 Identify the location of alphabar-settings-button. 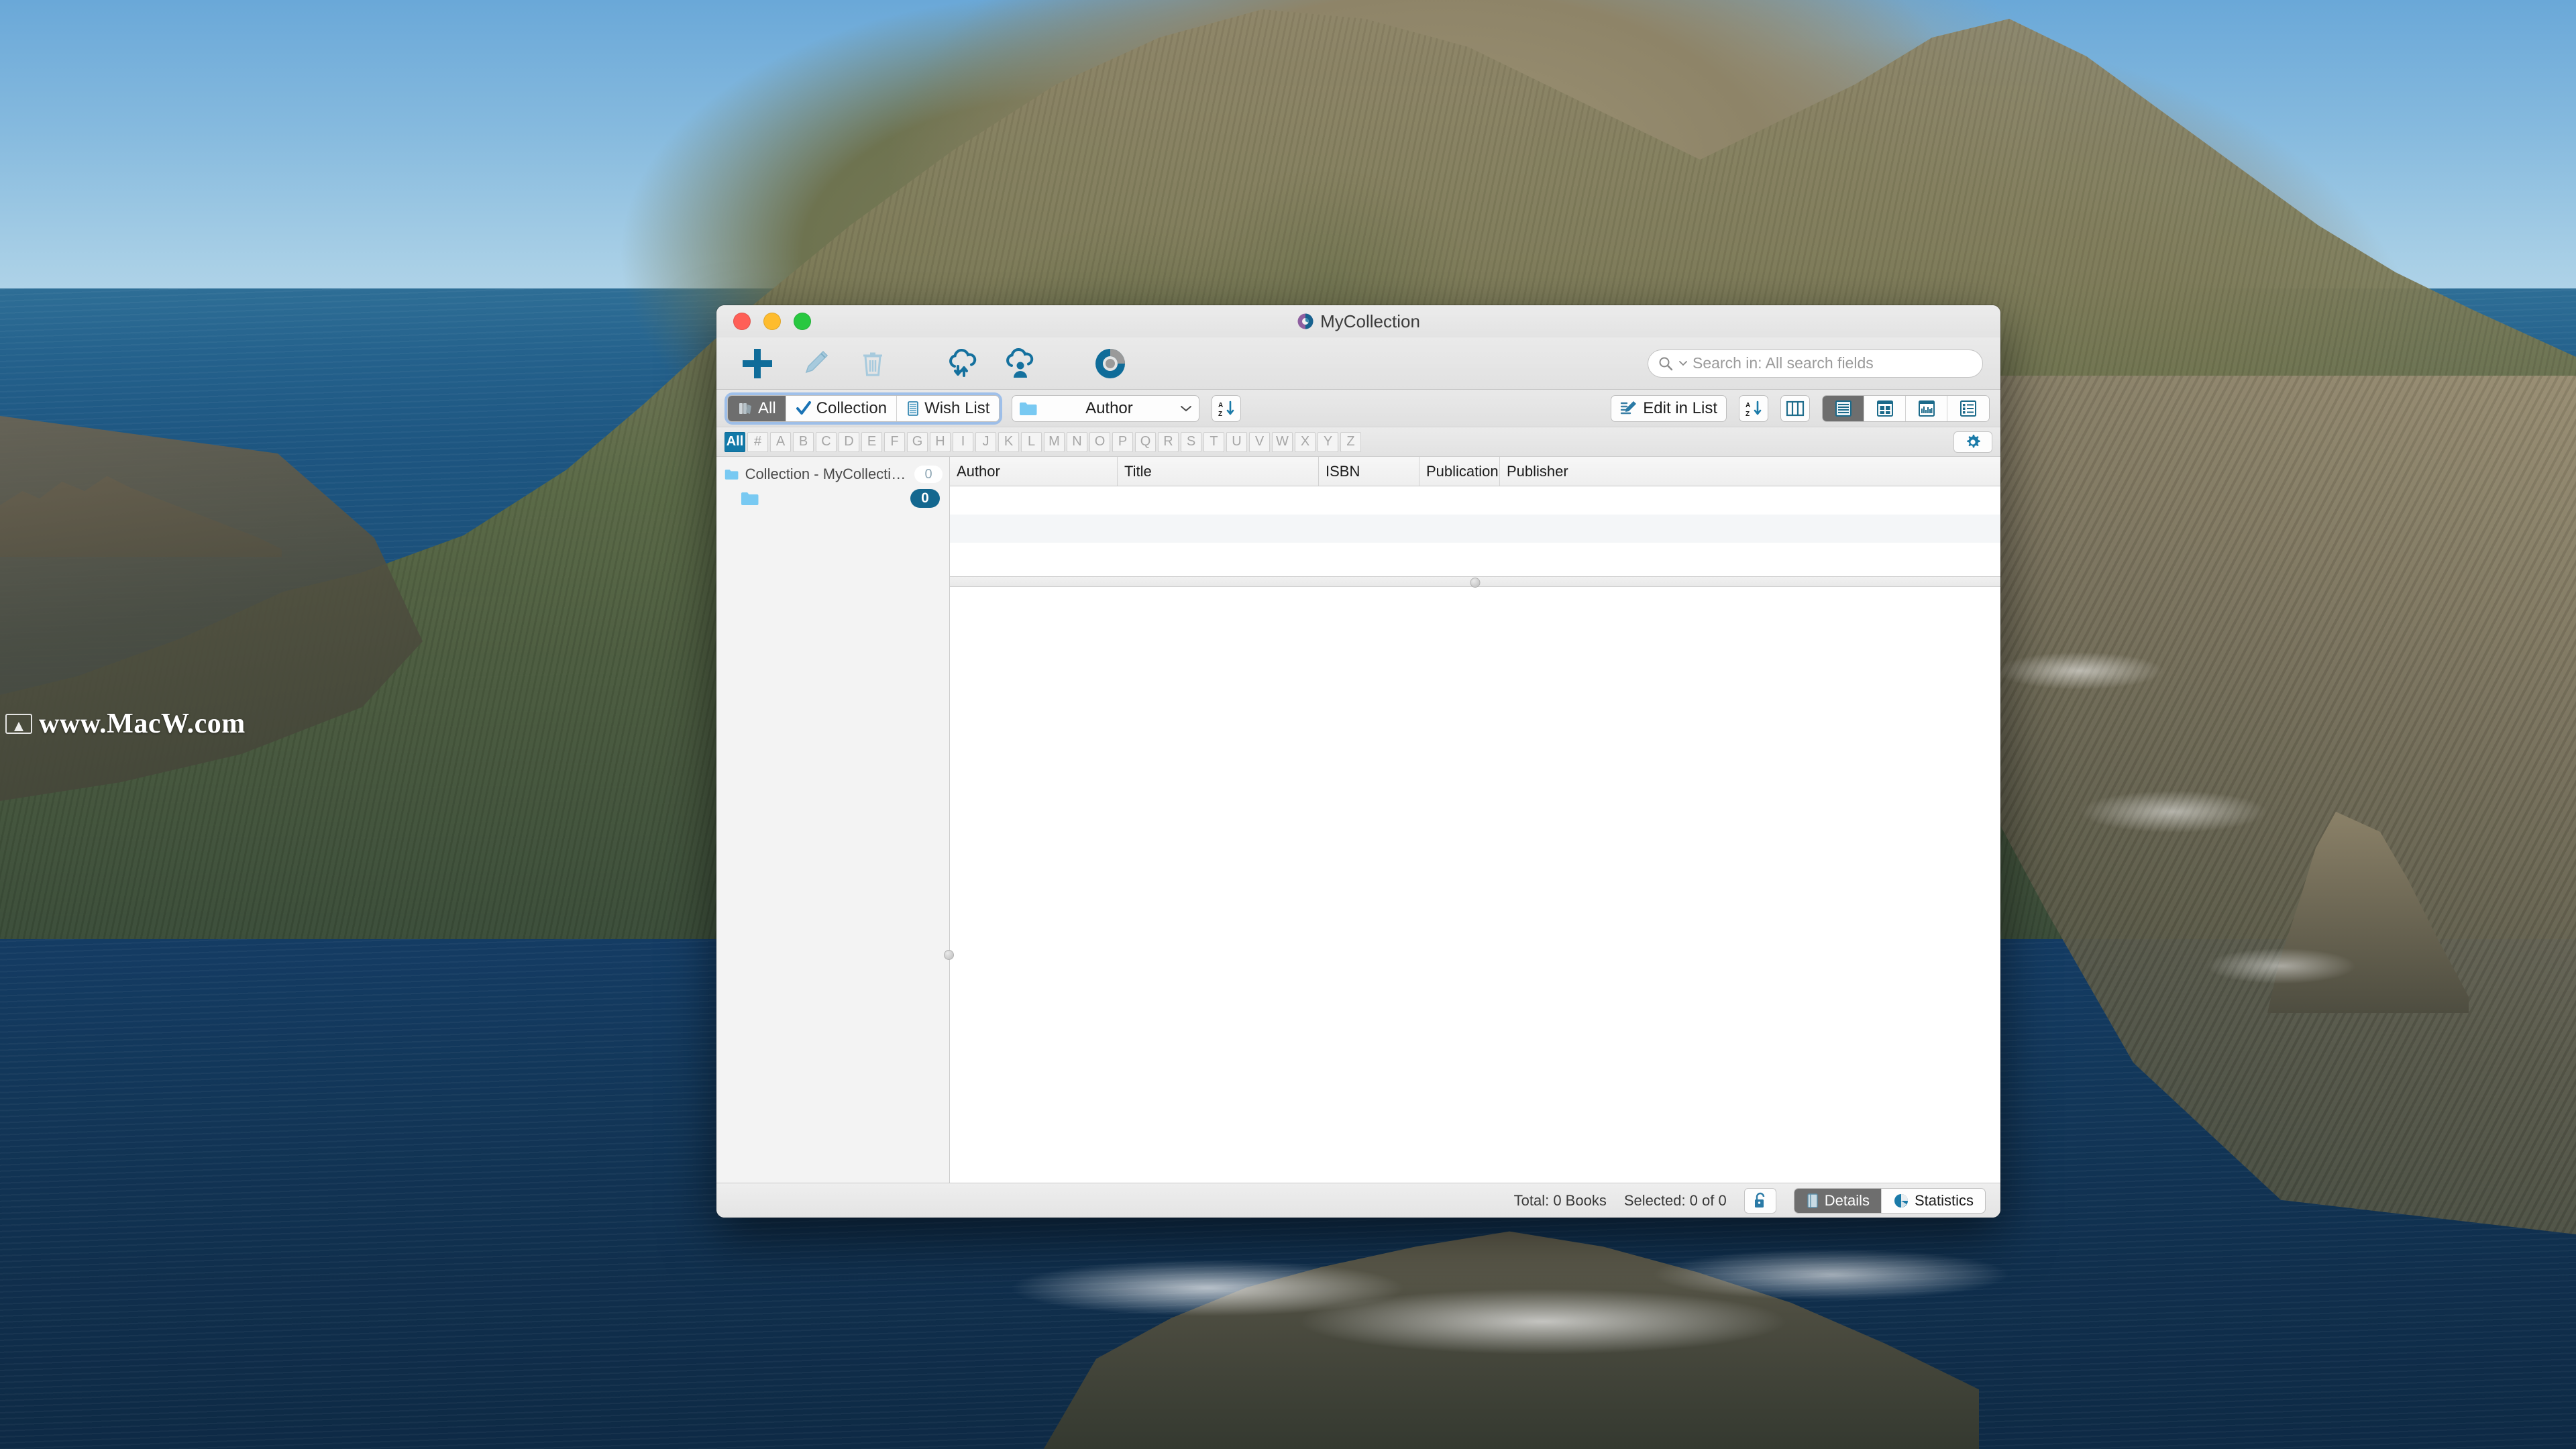
(1972, 442).